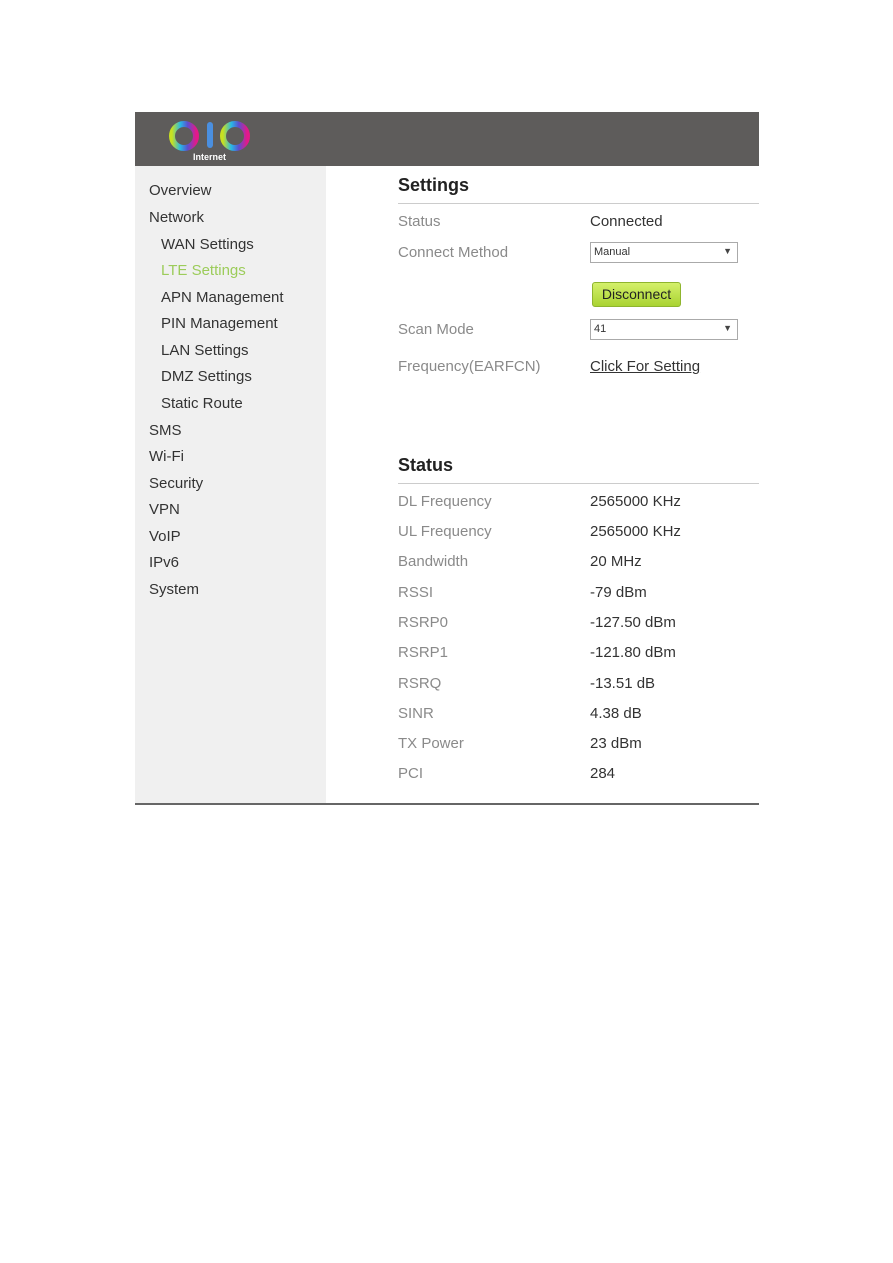  I want to click on logo-subtitle: Internet, so click(210, 157).